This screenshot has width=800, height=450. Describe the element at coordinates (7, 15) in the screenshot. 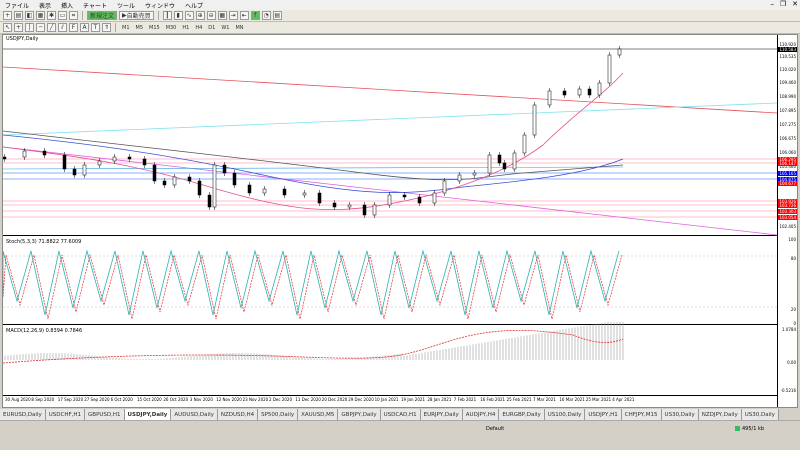

I see `new-chart-icon: +` at that location.